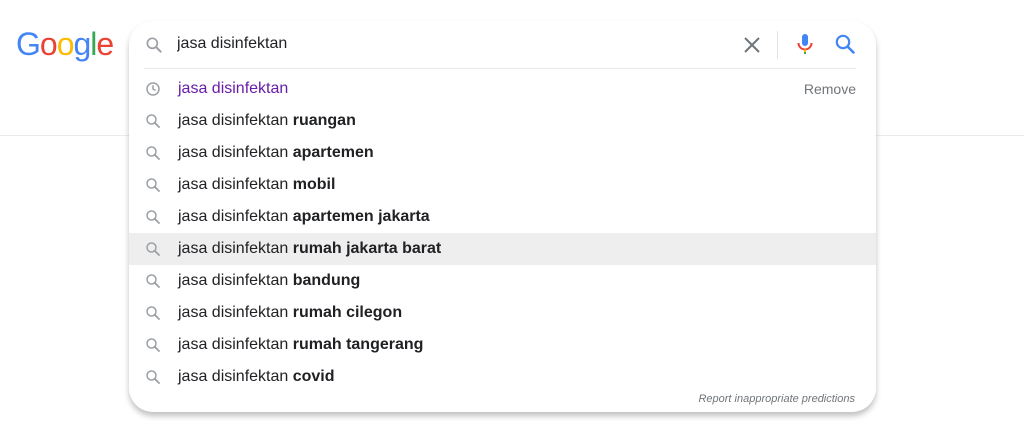 The width and height of the screenshot is (1024, 430). What do you see at coordinates (502, 281) in the screenshot?
I see `suggestion-item: jasa disinfektan bandung` at bounding box center [502, 281].